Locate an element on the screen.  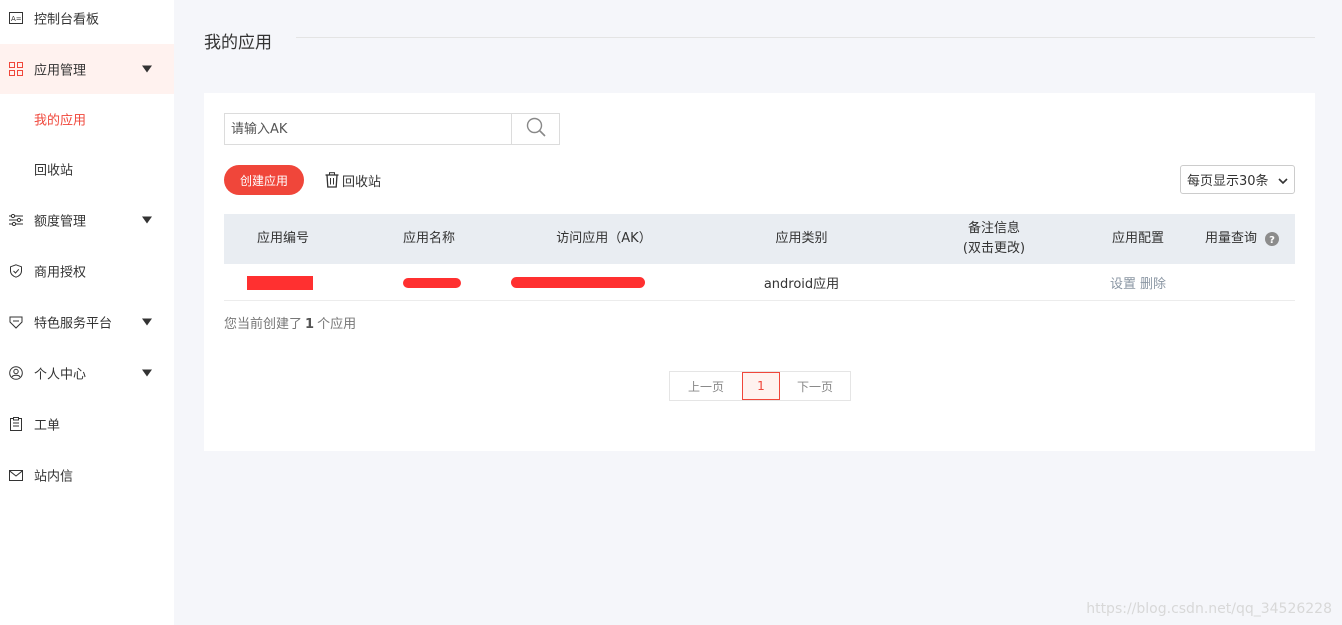
delete-link: 删除 is located at coordinates (1153, 282).